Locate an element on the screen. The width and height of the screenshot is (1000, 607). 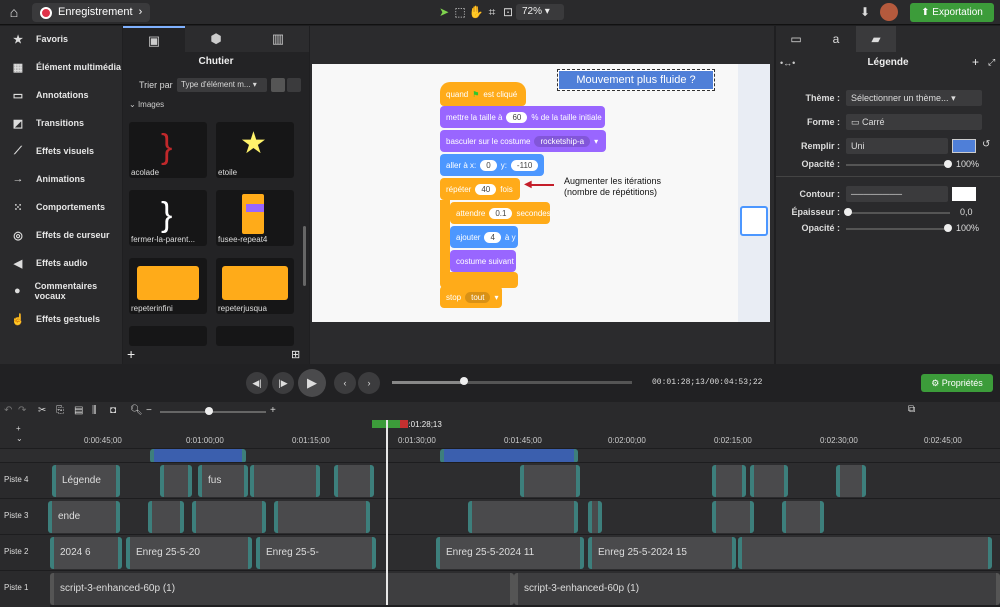
library-tab-icon: ⬢ is located at coordinates (216, 39).